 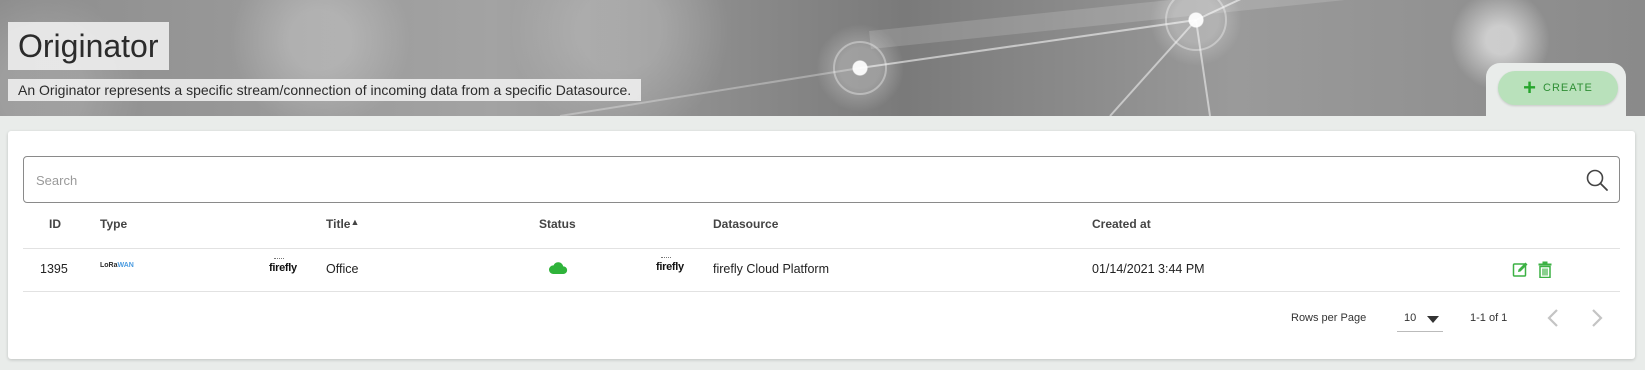 I want to click on page-title: Originator, so click(x=88, y=46).